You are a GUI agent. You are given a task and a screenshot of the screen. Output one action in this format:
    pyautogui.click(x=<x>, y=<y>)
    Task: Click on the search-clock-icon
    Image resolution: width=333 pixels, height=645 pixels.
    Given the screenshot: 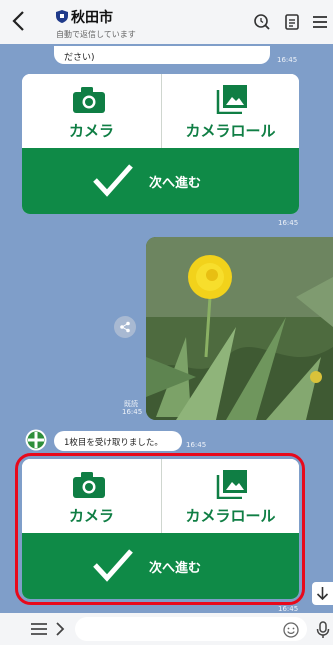 What is the action you would take?
    pyautogui.click(x=262, y=22)
    